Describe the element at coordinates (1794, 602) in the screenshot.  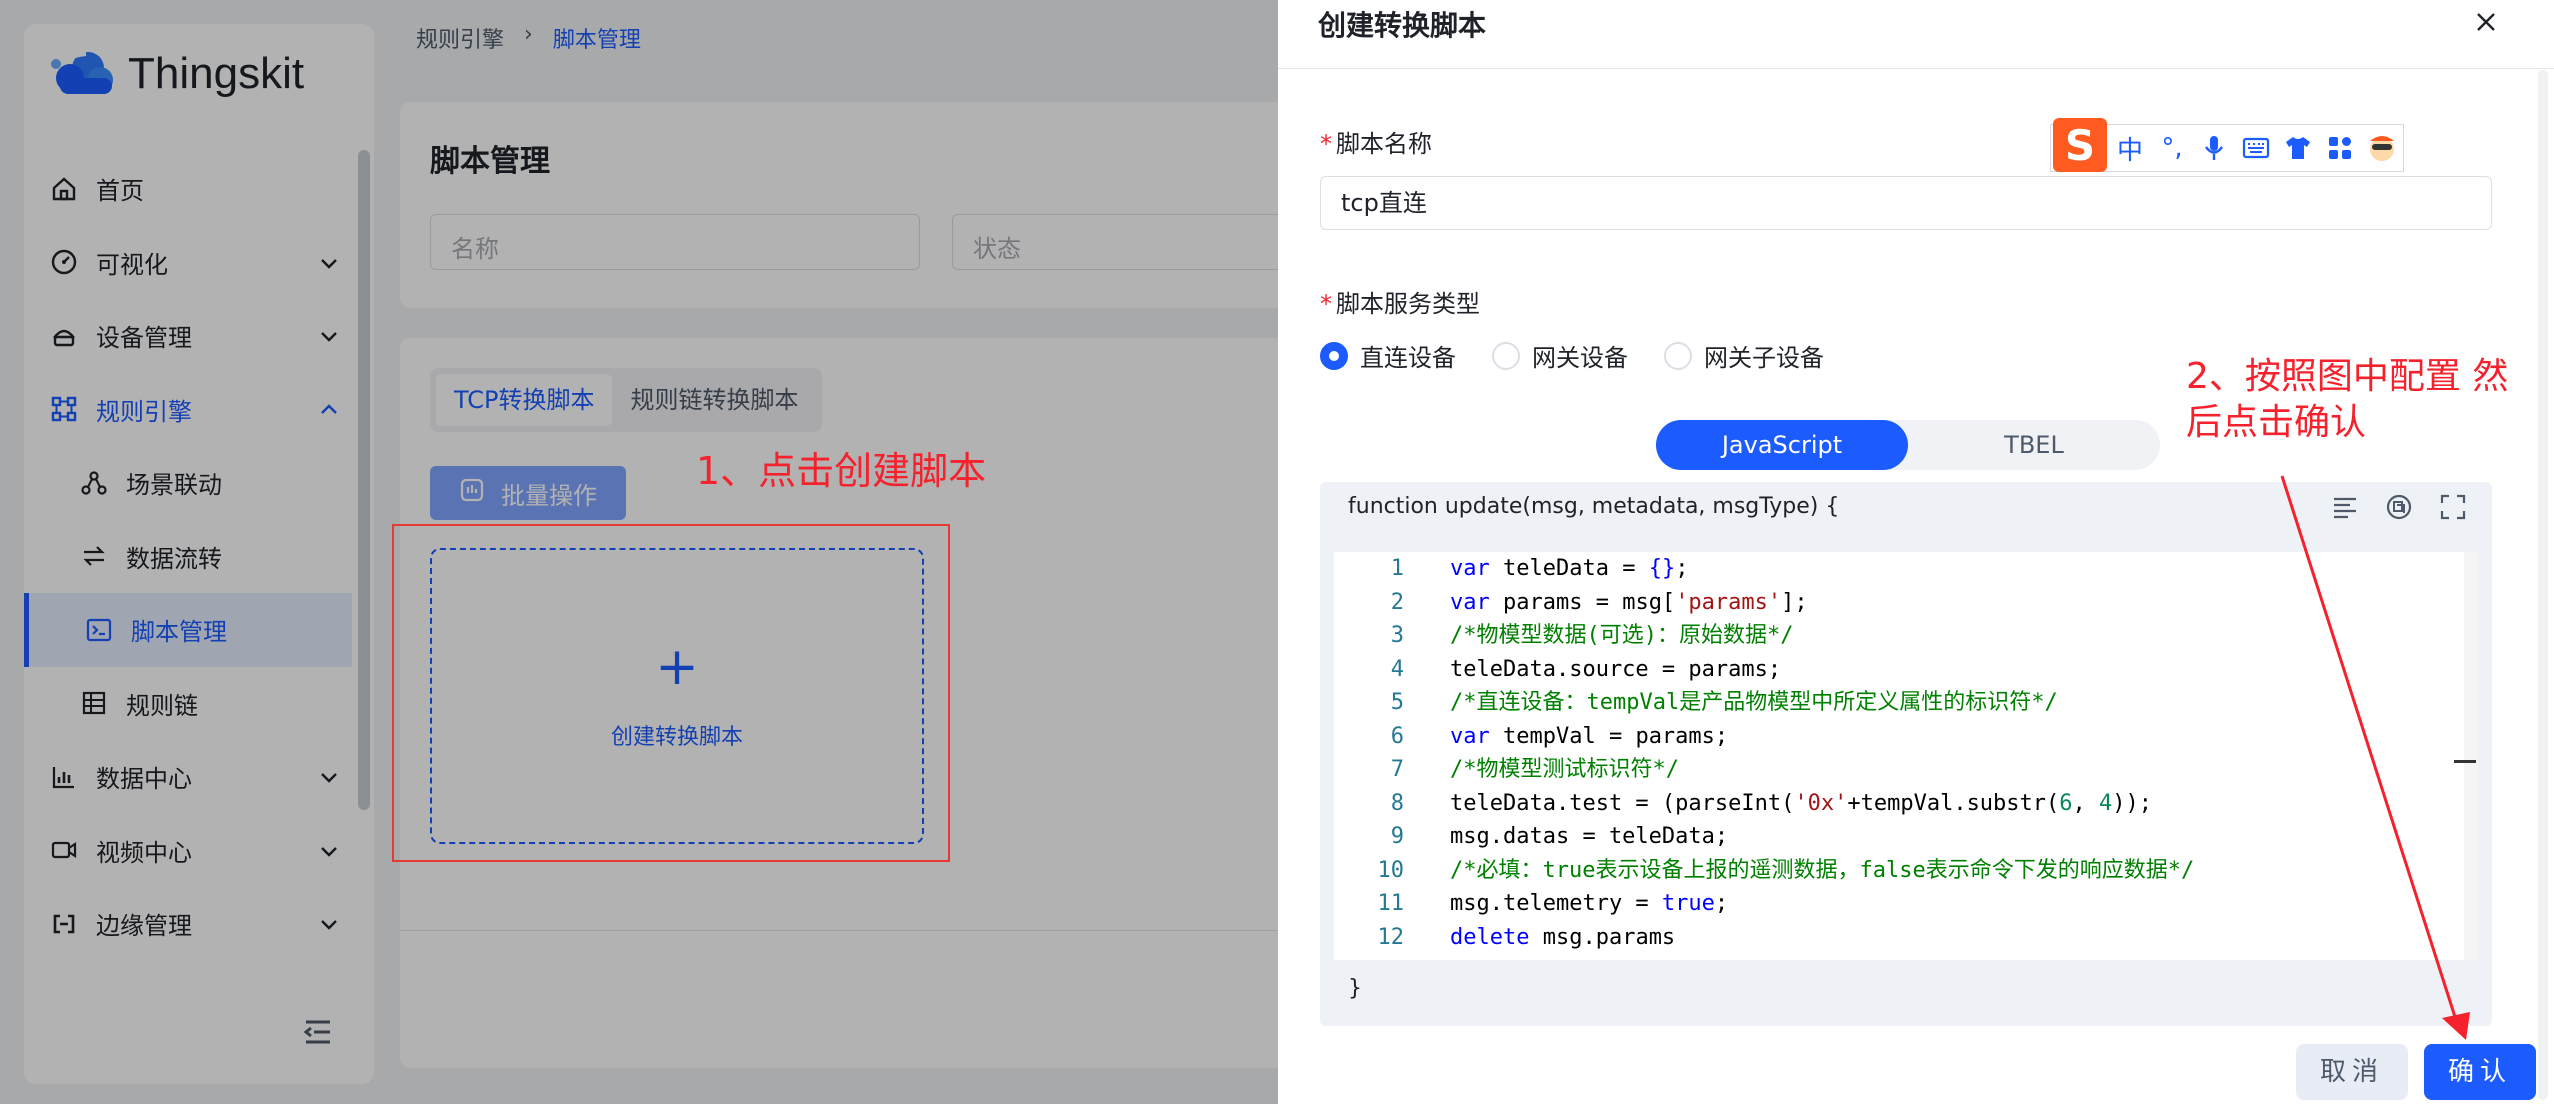
I see `code-token: ];` at that location.